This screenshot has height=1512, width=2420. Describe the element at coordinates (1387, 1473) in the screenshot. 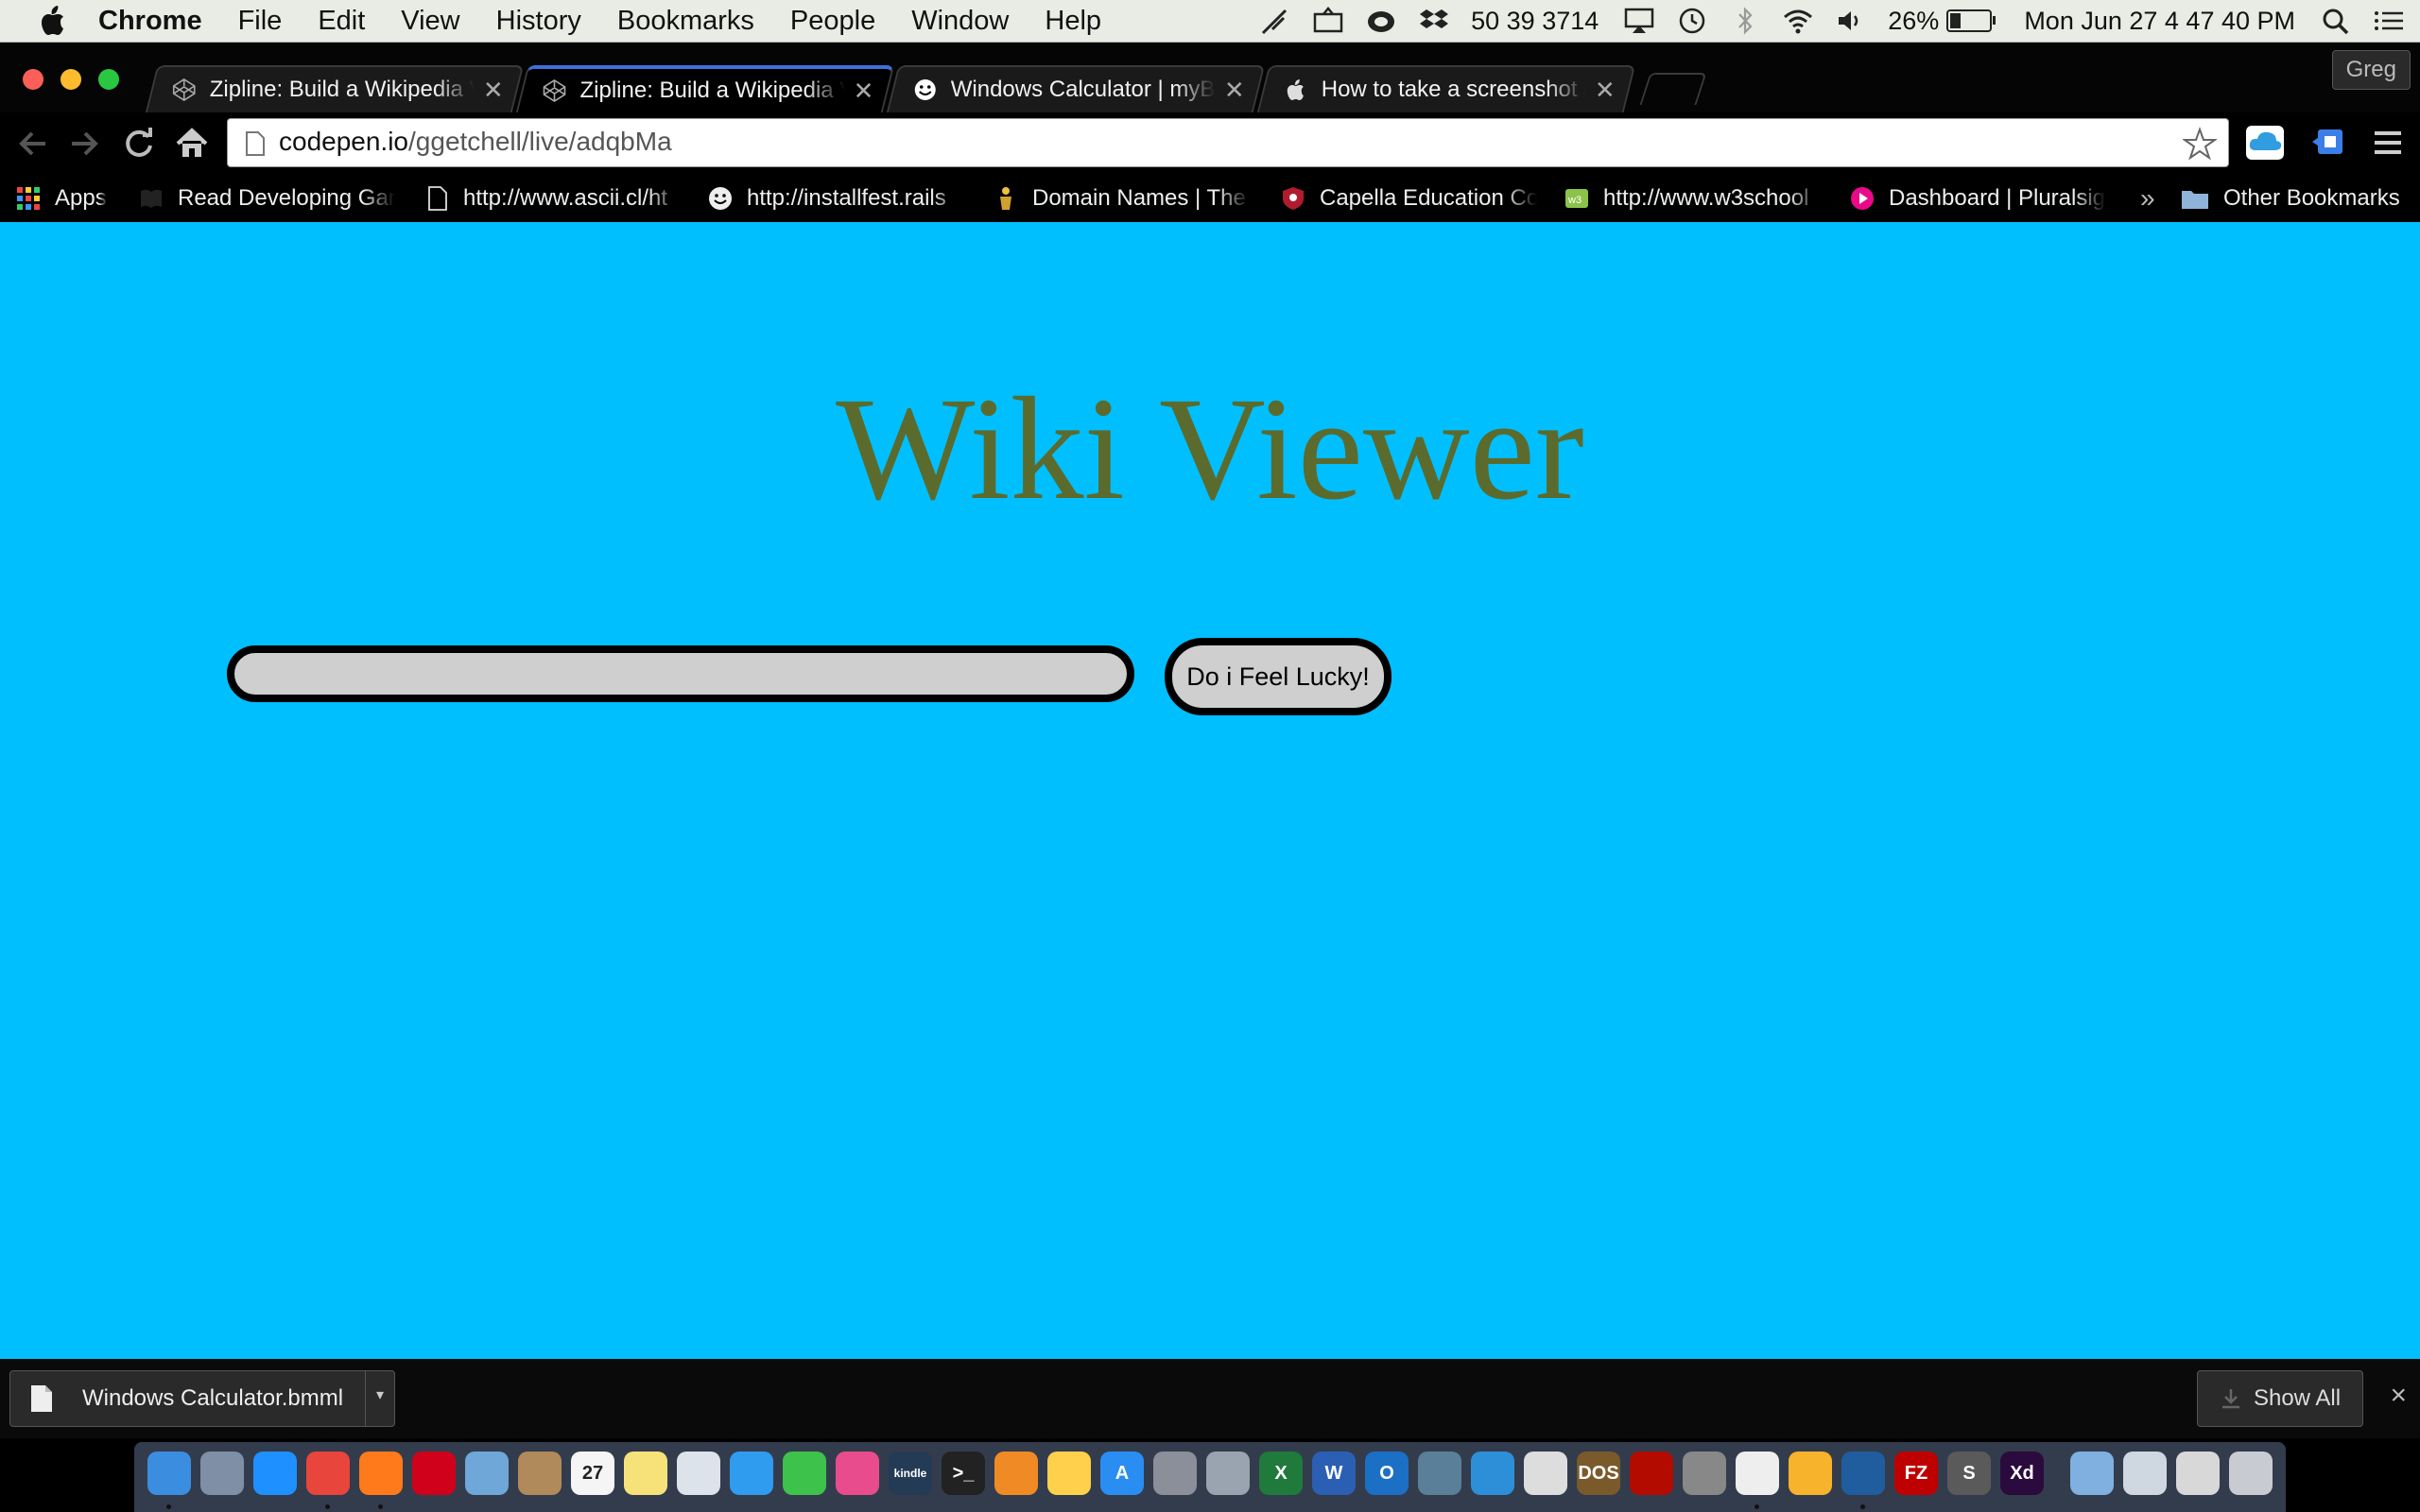

I see `dock-outlook-icon: O` at that location.